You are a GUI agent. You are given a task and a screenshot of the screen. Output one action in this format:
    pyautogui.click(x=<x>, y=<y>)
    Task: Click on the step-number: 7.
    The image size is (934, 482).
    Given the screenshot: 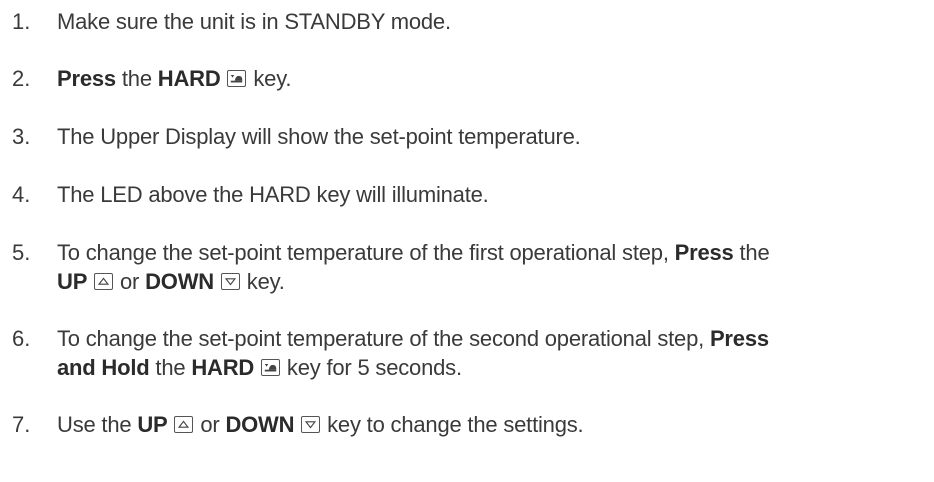 What is the action you would take?
    pyautogui.click(x=21, y=424)
    